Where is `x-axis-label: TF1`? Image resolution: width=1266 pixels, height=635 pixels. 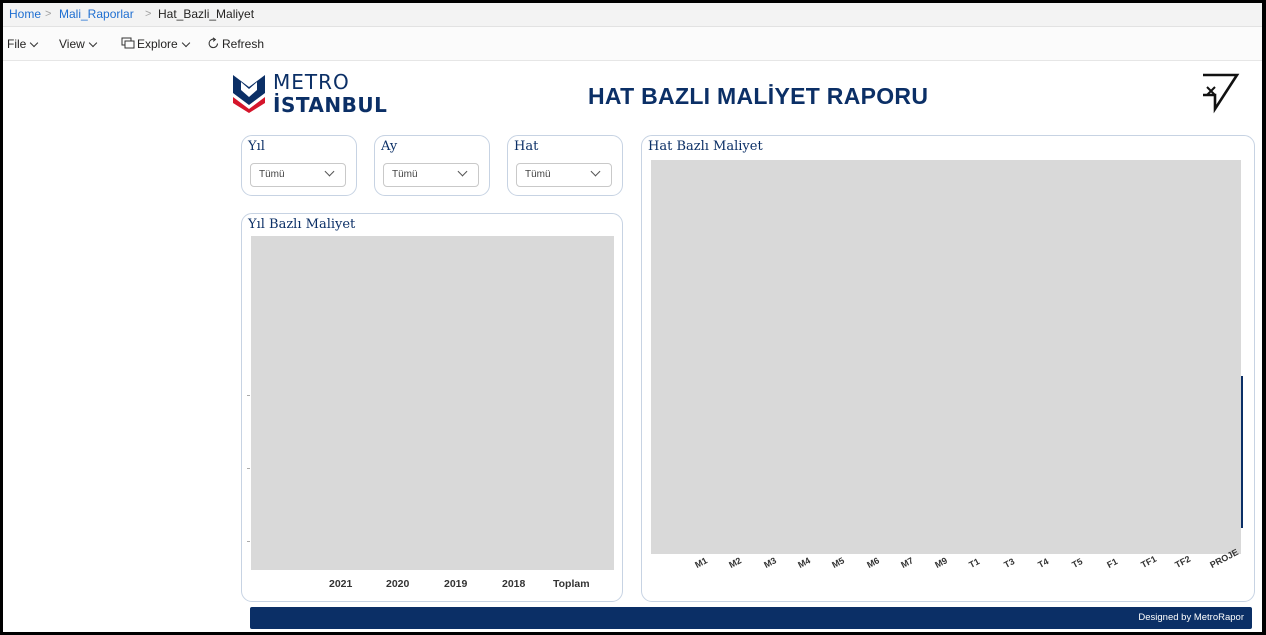 x-axis-label: TF1 is located at coordinates (1149, 561).